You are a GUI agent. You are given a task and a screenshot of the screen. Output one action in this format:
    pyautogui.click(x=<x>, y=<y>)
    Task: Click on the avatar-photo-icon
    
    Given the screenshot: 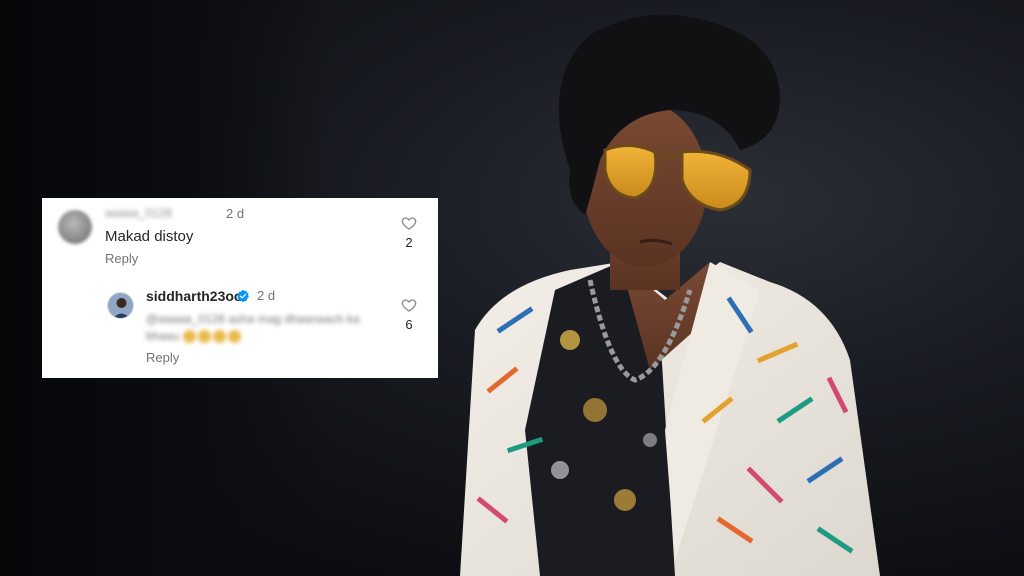 What is the action you would take?
    pyautogui.click(x=120, y=305)
    